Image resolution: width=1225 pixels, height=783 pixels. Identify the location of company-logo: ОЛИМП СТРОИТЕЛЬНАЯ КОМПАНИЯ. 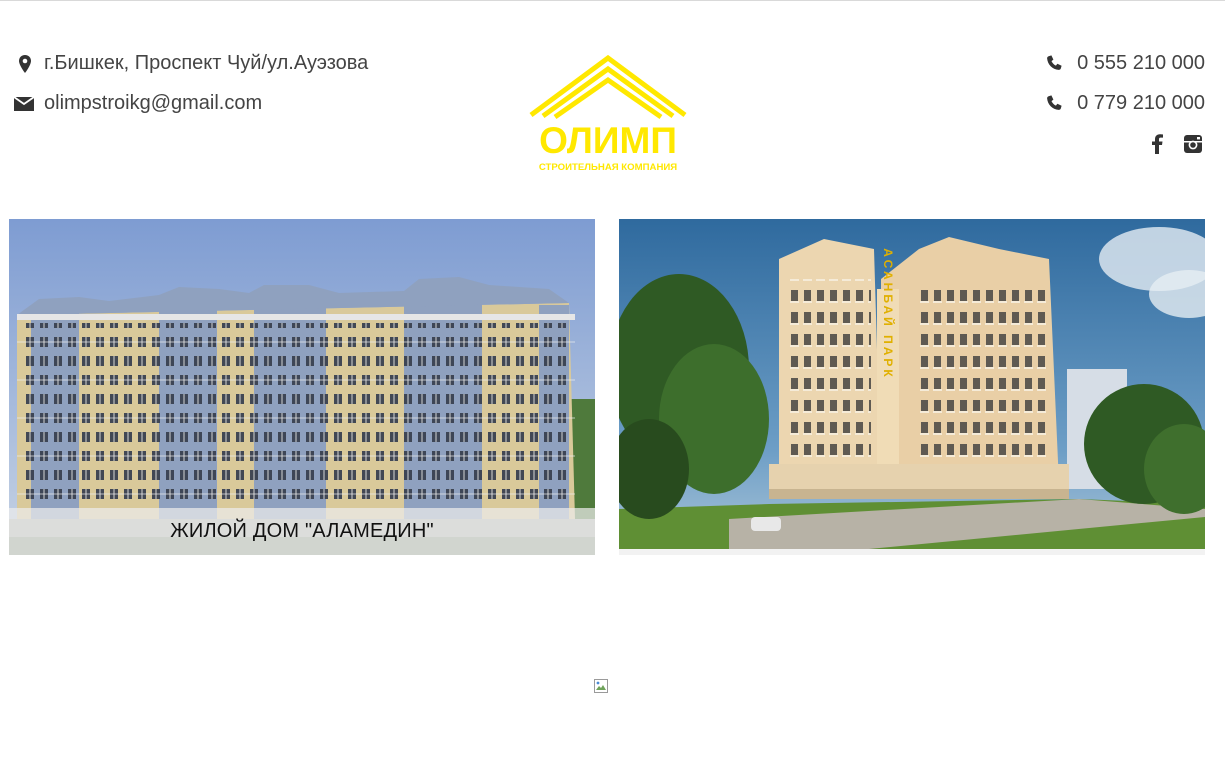
(608, 114).